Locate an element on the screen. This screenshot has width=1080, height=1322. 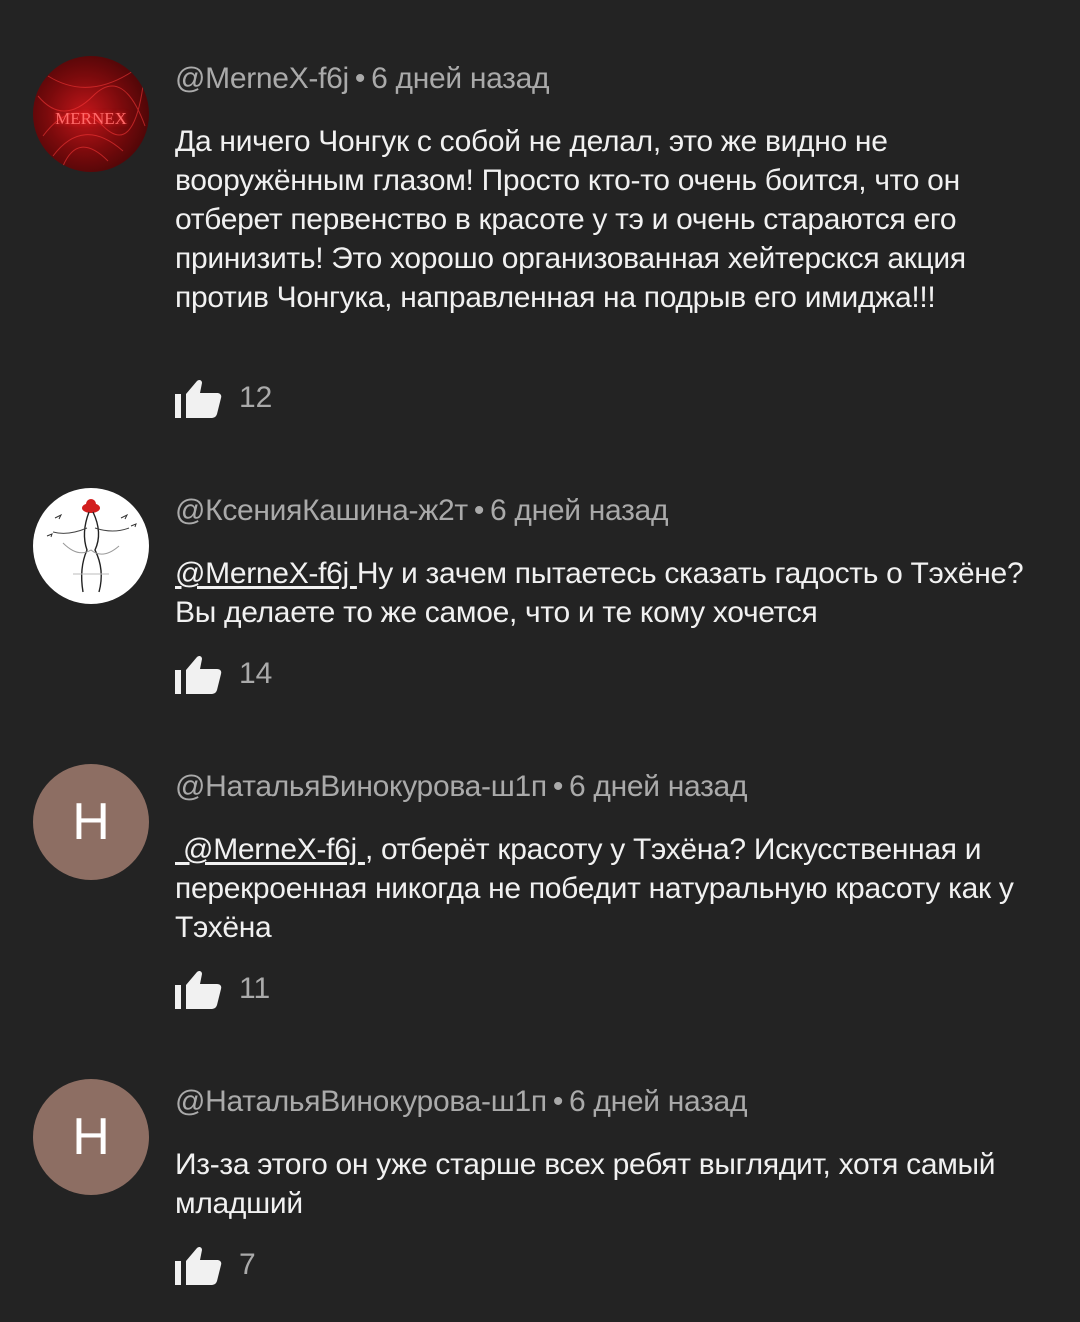
like-row: 14 is located at coordinates (223, 674).